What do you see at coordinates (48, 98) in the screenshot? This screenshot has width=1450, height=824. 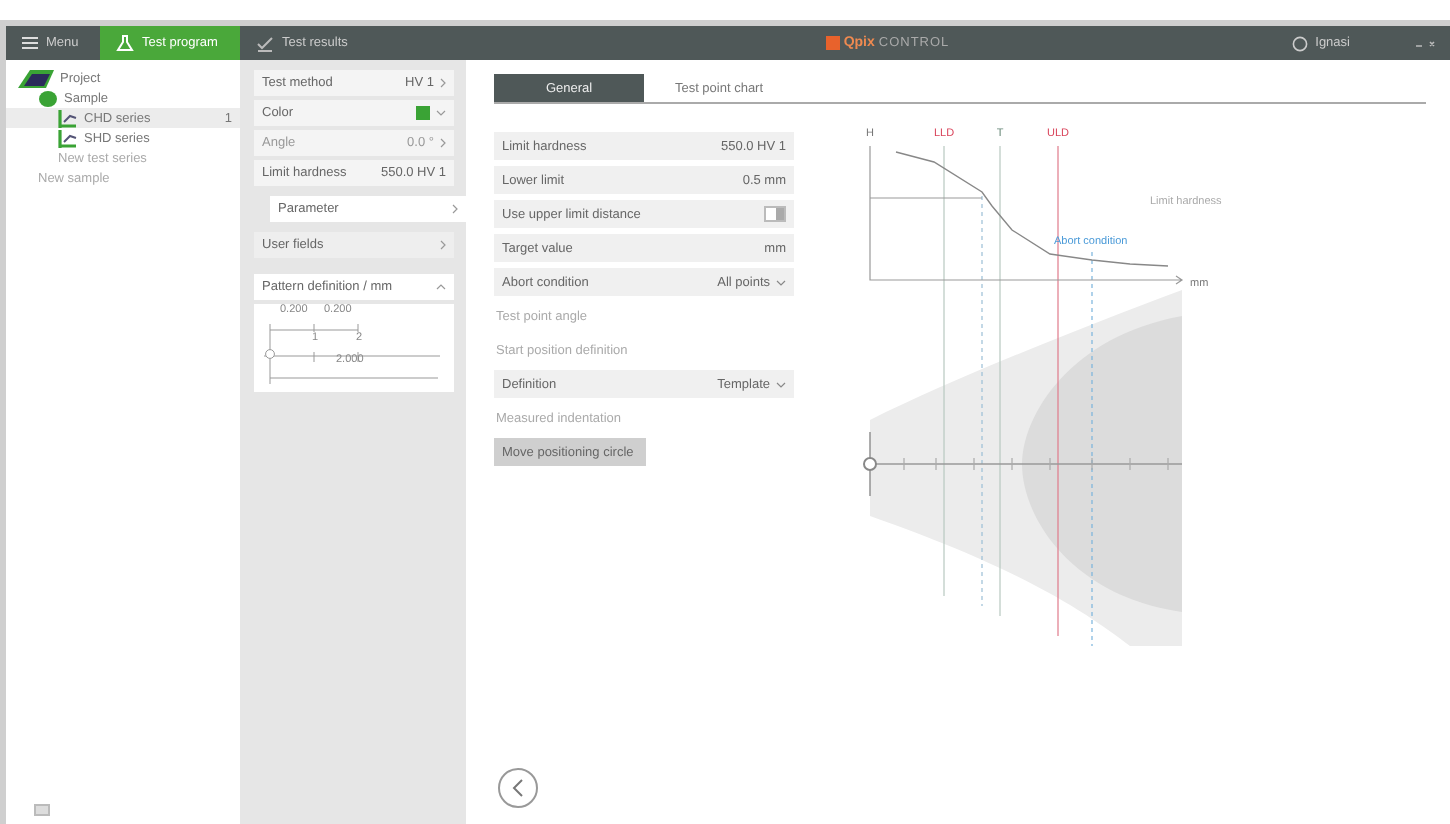 I see `blob-icon` at bounding box center [48, 98].